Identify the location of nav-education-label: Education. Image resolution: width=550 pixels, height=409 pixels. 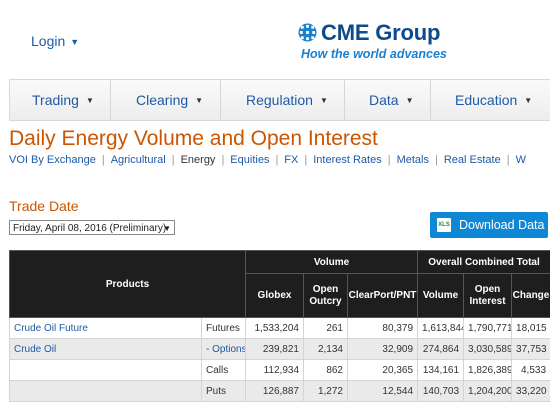
(486, 100).